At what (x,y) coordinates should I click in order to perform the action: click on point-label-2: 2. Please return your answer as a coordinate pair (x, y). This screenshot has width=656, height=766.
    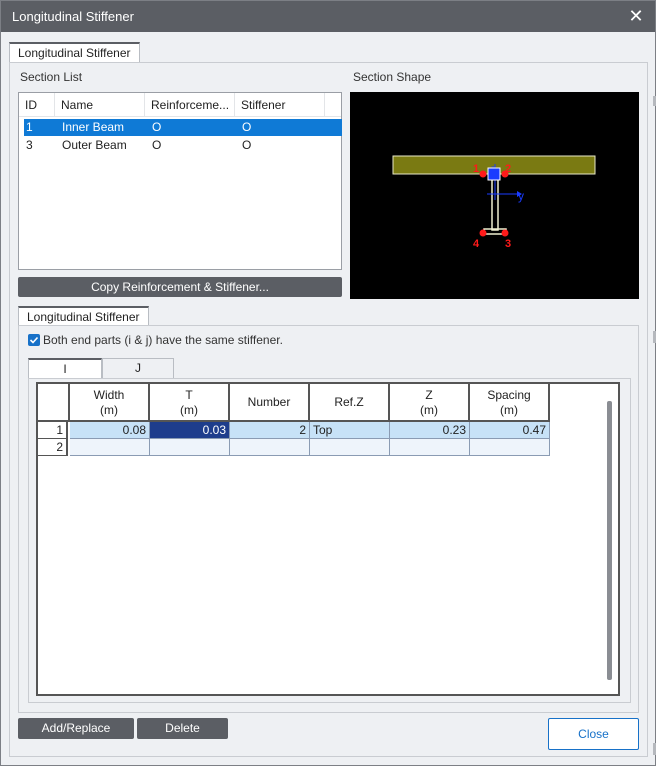
    Looking at the image, I should click on (508, 169).